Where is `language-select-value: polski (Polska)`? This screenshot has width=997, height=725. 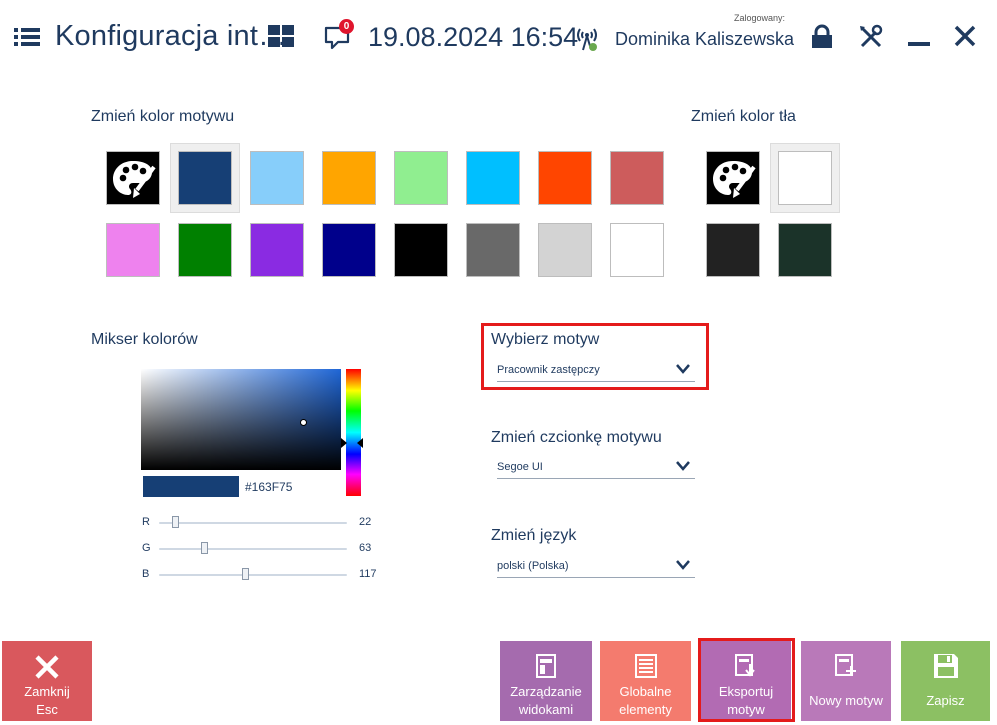
language-select-value: polski (Polska) is located at coordinates (533, 566).